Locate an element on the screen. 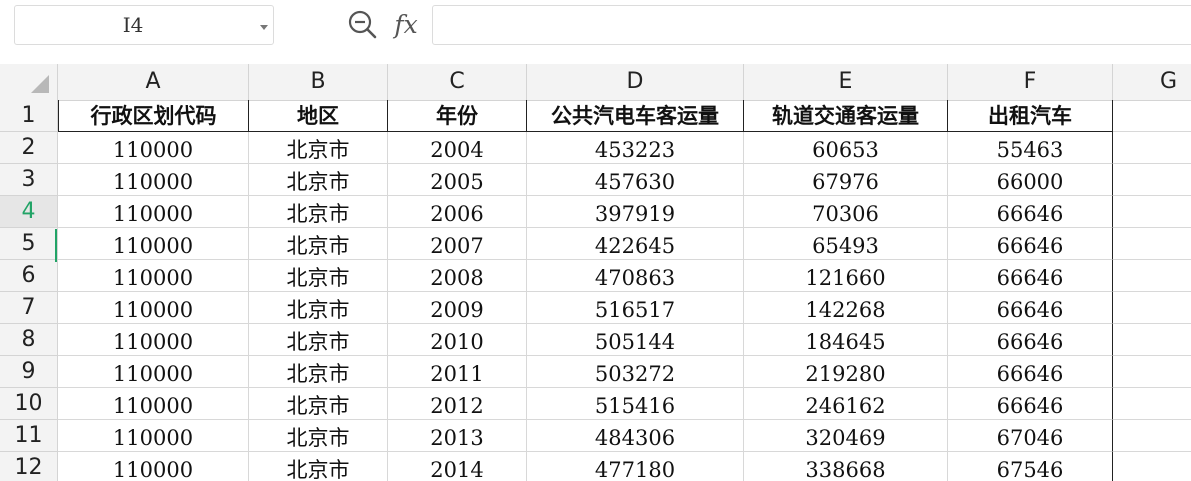 This screenshot has height=481, width=1191. cell-d7: 516517 is located at coordinates (635, 308).